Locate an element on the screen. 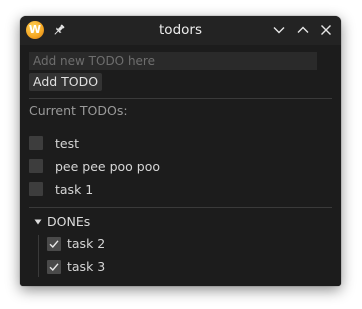 Image resolution: width=362 pixels, height=309 pixels. triangle-down-icon is located at coordinates (38, 222).